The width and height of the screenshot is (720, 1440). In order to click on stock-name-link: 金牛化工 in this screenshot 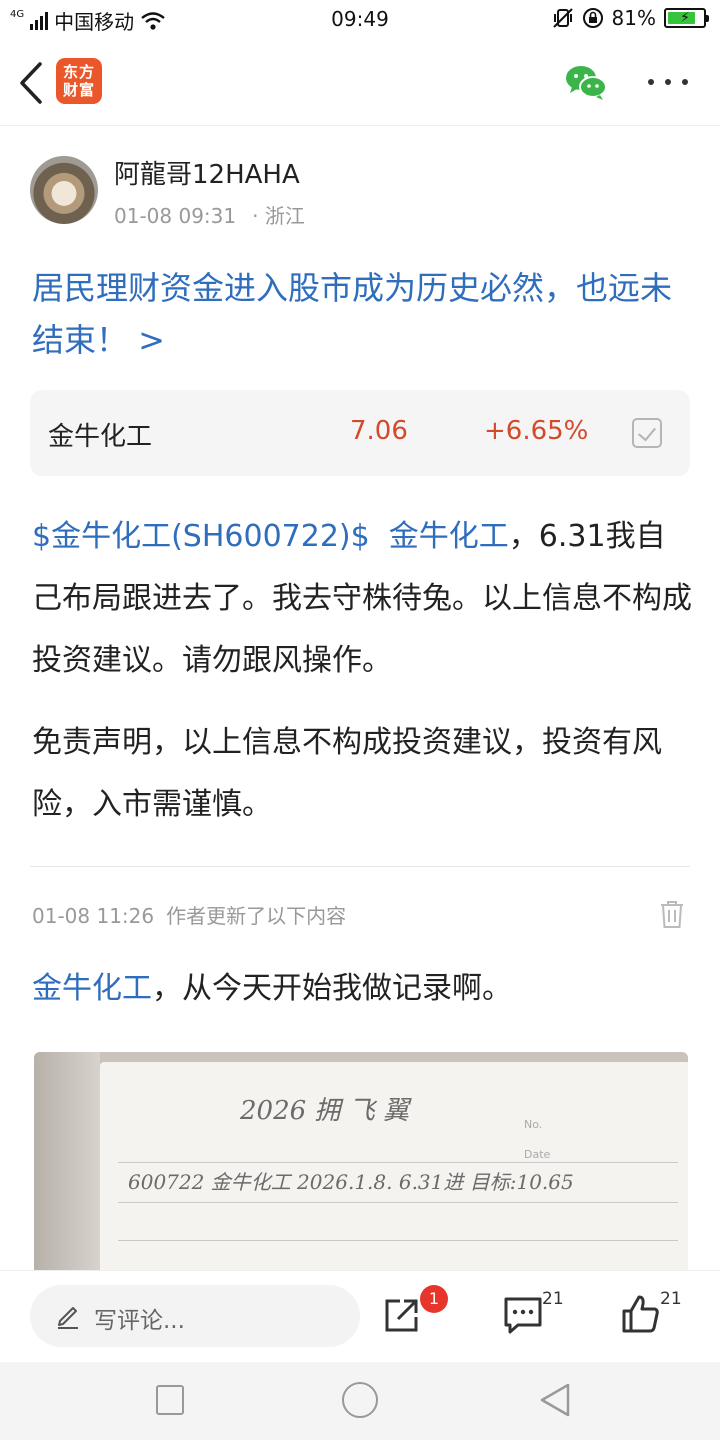, I will do `click(449, 536)`.